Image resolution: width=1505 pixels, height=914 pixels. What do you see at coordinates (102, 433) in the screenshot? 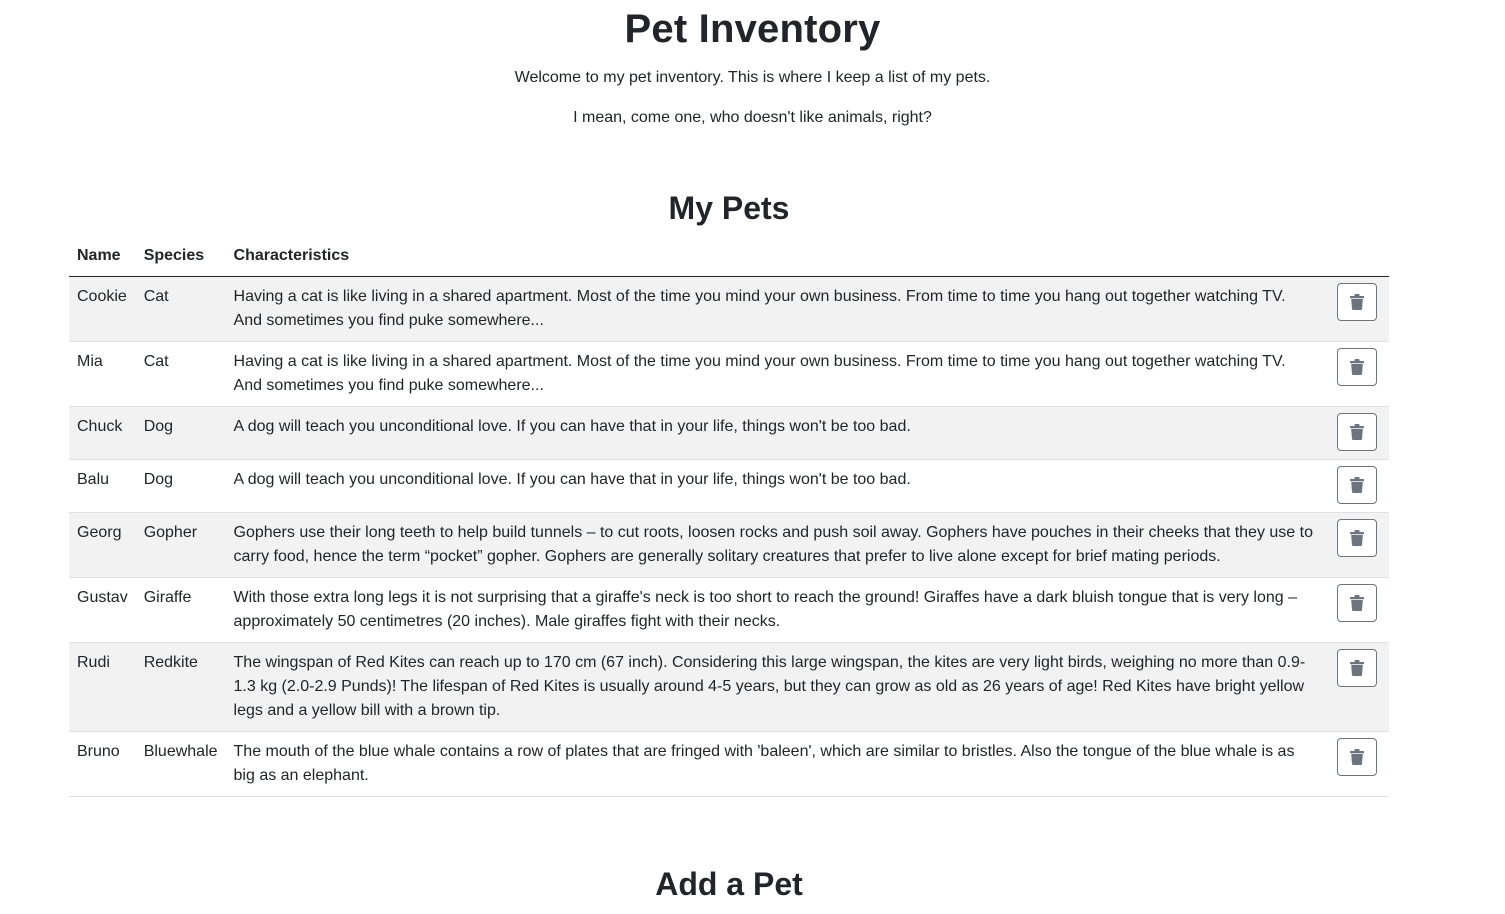
I see `pet-name-cell: Chuck` at bounding box center [102, 433].